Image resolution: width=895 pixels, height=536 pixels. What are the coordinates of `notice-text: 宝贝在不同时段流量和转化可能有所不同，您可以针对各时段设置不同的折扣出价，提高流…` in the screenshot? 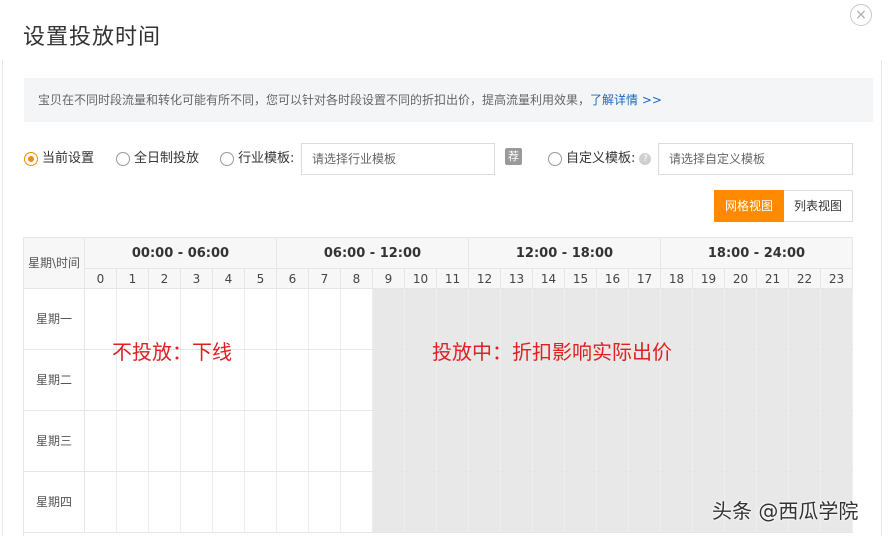 It's located at (314, 100).